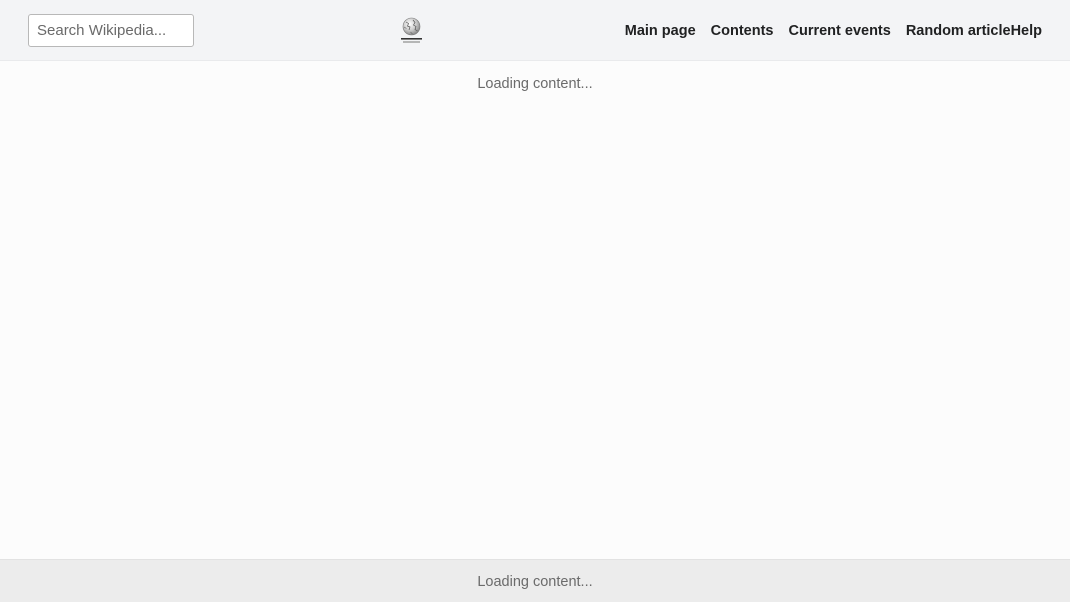 The width and height of the screenshot is (1070, 602). Describe the element at coordinates (742, 31) in the screenshot. I see `nav-link-contents: Contents` at that location.